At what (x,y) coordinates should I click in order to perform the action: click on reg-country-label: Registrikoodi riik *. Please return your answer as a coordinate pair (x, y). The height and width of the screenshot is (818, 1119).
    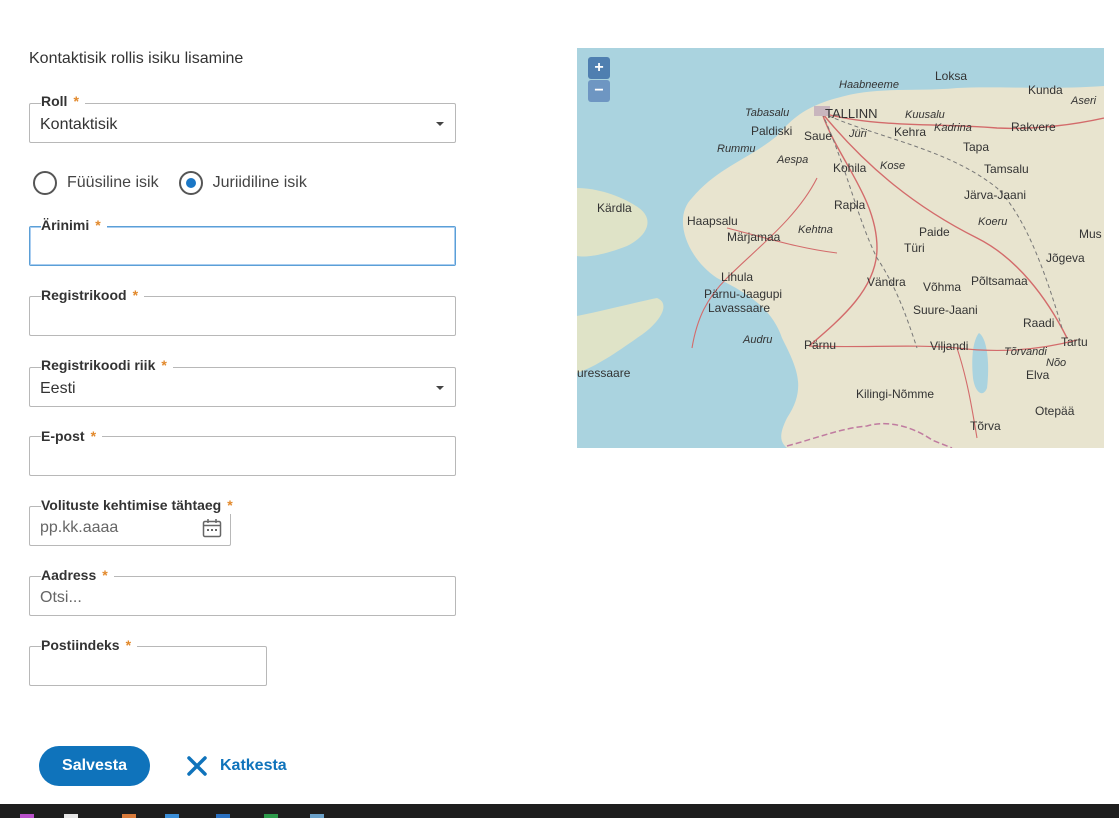
    Looking at the image, I should click on (107, 365).